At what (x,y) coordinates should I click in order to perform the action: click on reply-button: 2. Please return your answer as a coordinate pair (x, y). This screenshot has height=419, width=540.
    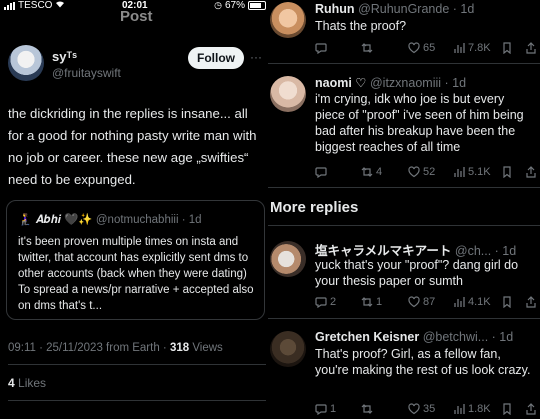
    Looking at the image, I should click on (325, 302).